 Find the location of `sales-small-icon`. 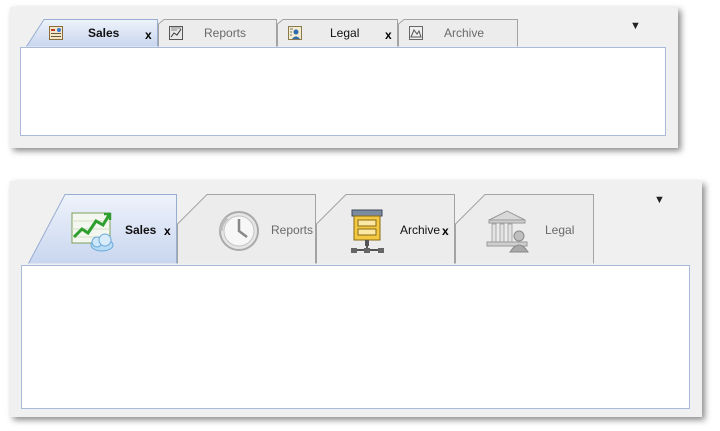

sales-small-icon is located at coordinates (56, 33).